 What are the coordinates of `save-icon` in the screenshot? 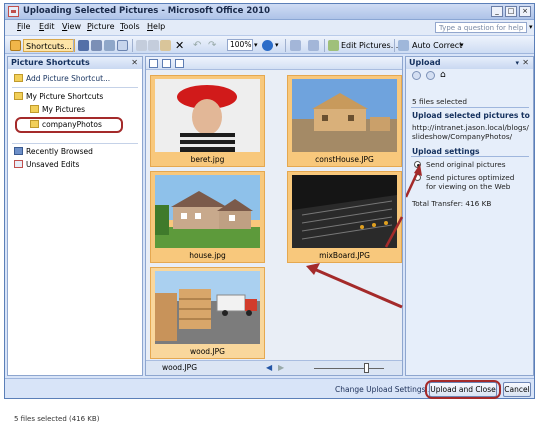 It's located at (83, 45).